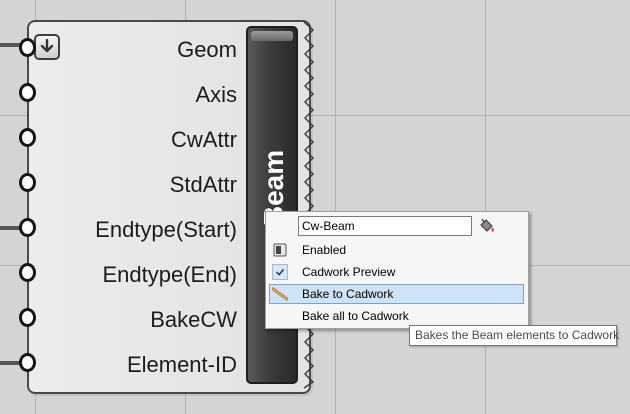  What do you see at coordinates (27, 317) in the screenshot?
I see `input-grip-bakecw` at bounding box center [27, 317].